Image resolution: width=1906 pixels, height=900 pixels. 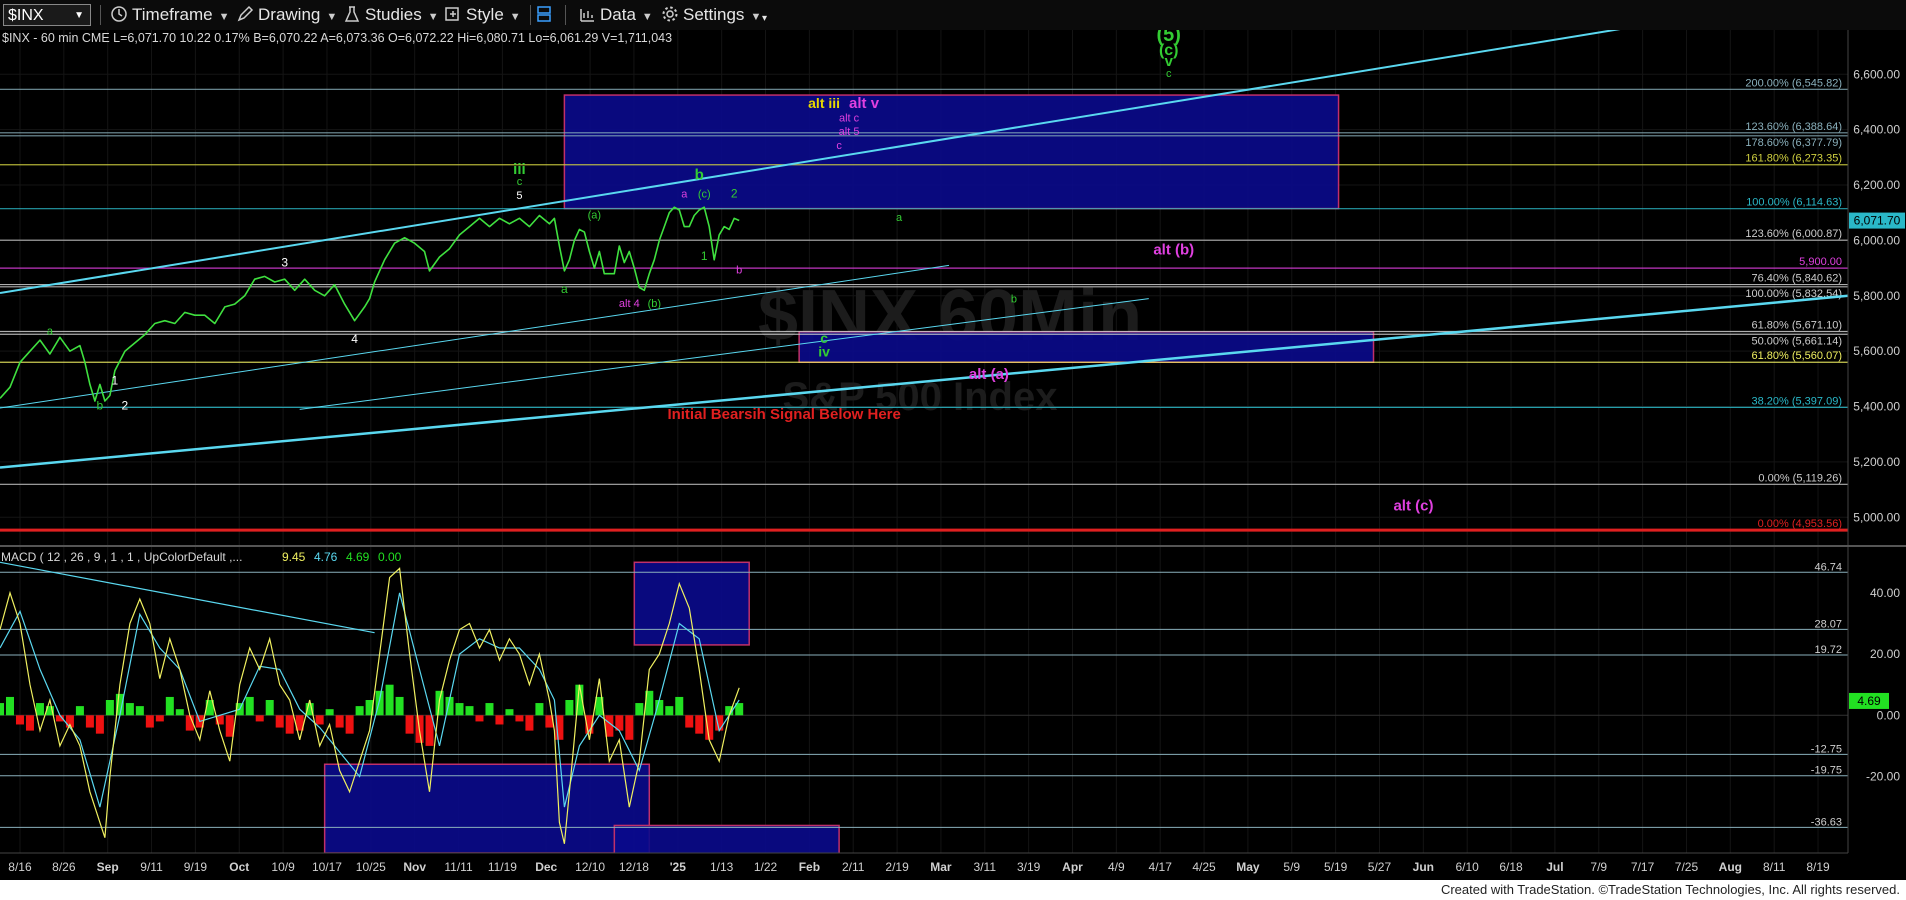 What do you see at coordinates (283, 867) in the screenshot?
I see `time-tick-label: 10/9` at bounding box center [283, 867].